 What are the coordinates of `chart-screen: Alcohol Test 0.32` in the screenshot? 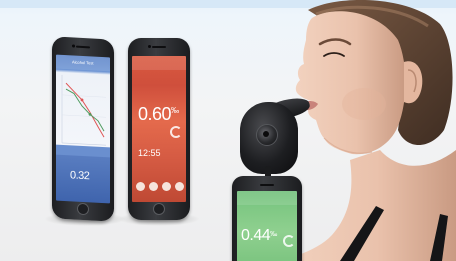 It's located at (83, 129).